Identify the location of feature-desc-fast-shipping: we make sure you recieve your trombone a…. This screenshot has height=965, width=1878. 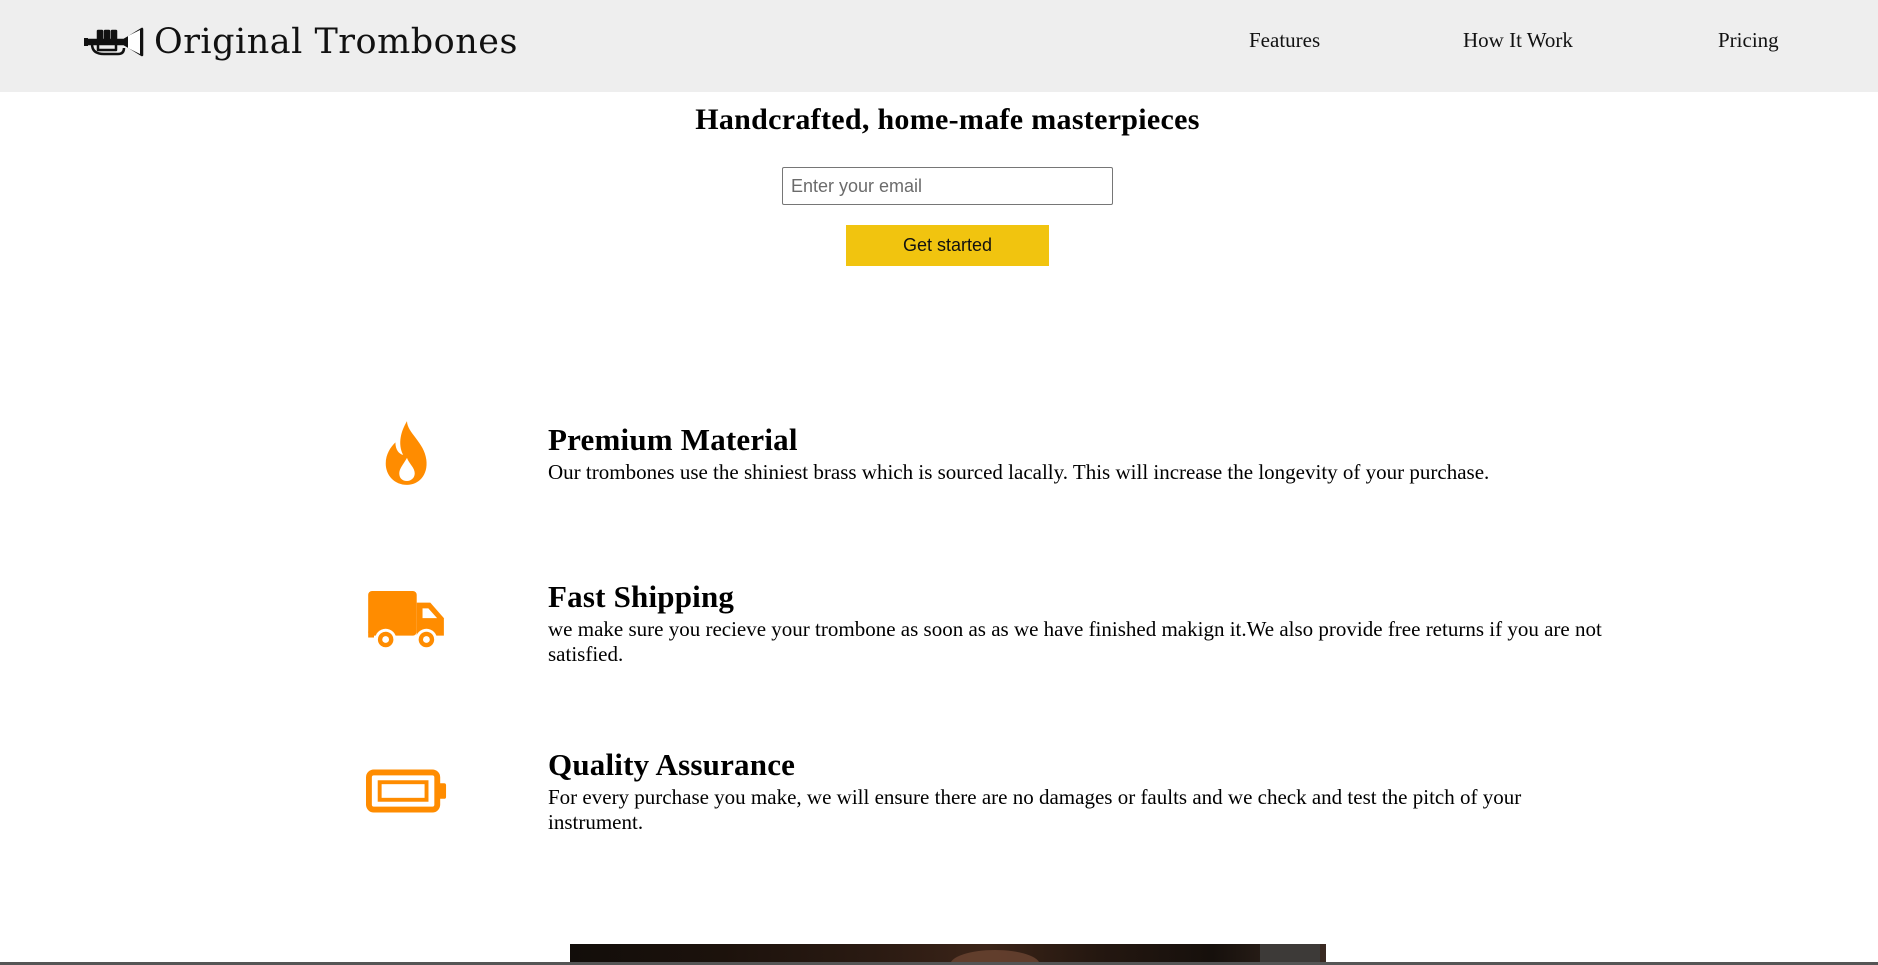
(1075, 641).